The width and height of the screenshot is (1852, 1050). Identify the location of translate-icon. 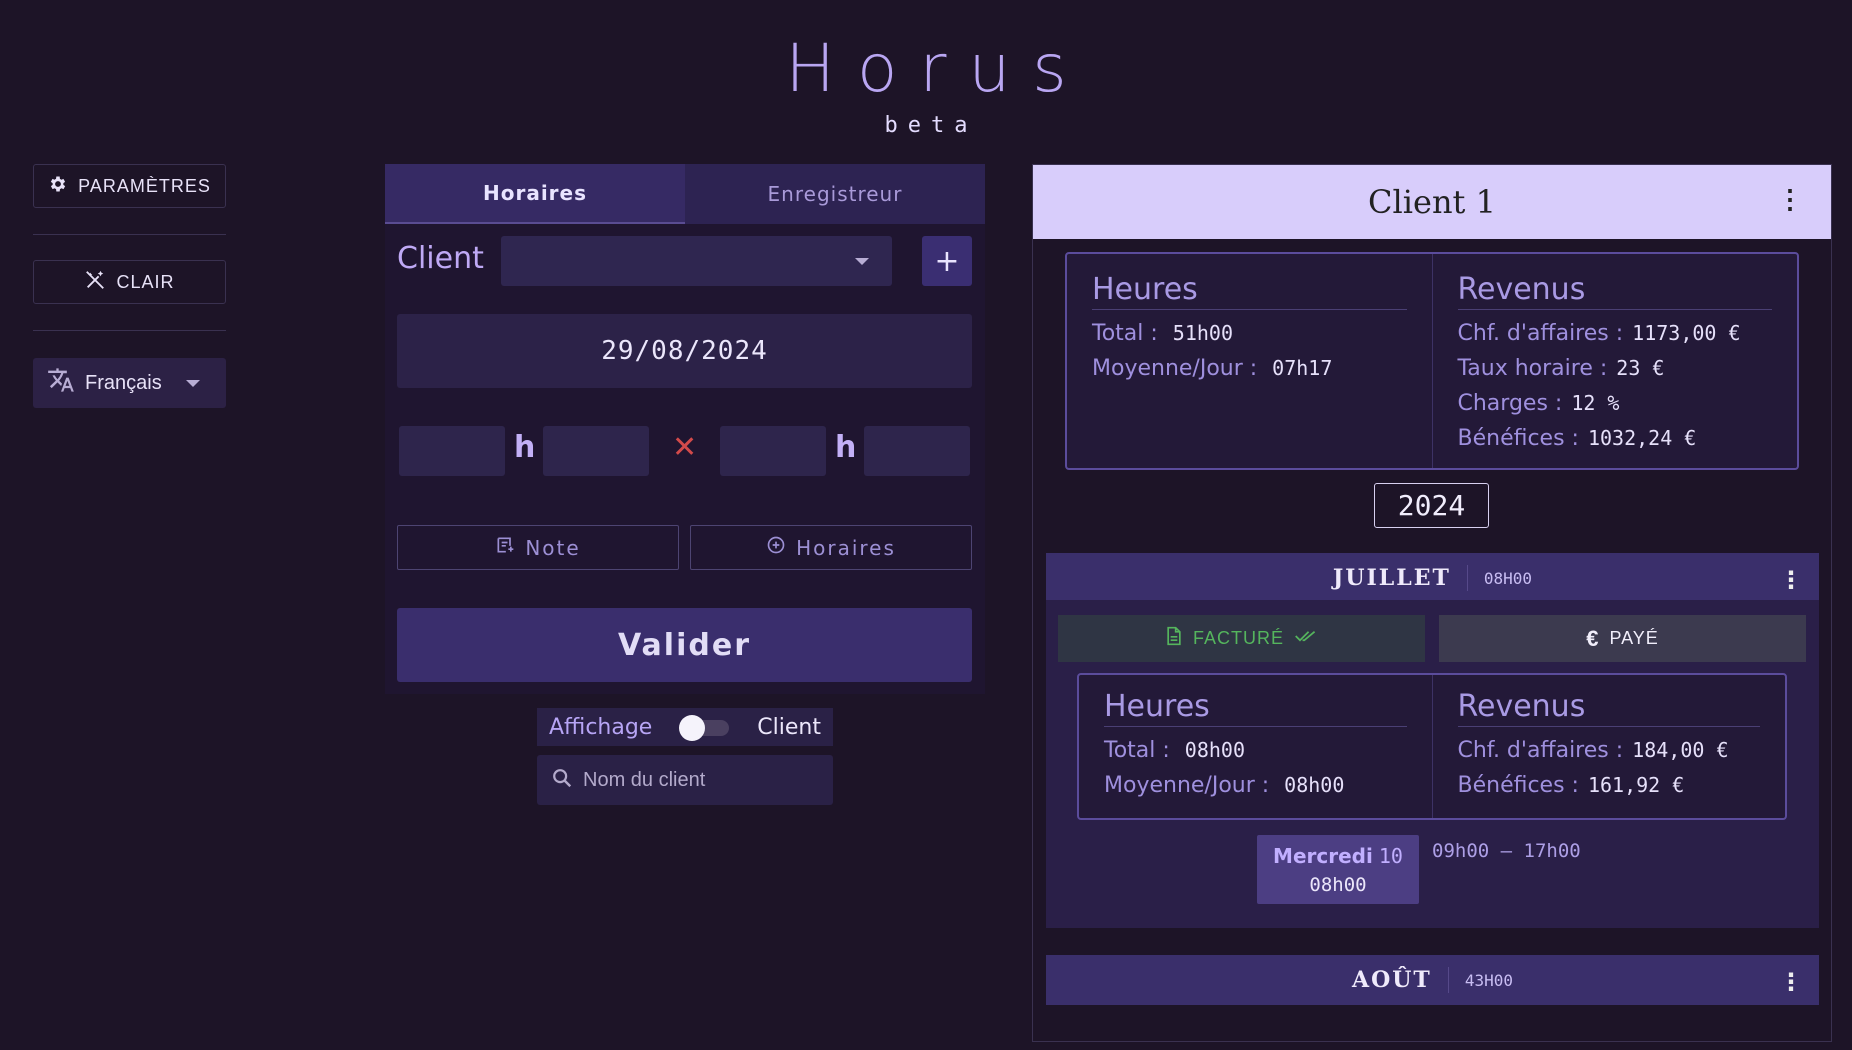
(61, 383).